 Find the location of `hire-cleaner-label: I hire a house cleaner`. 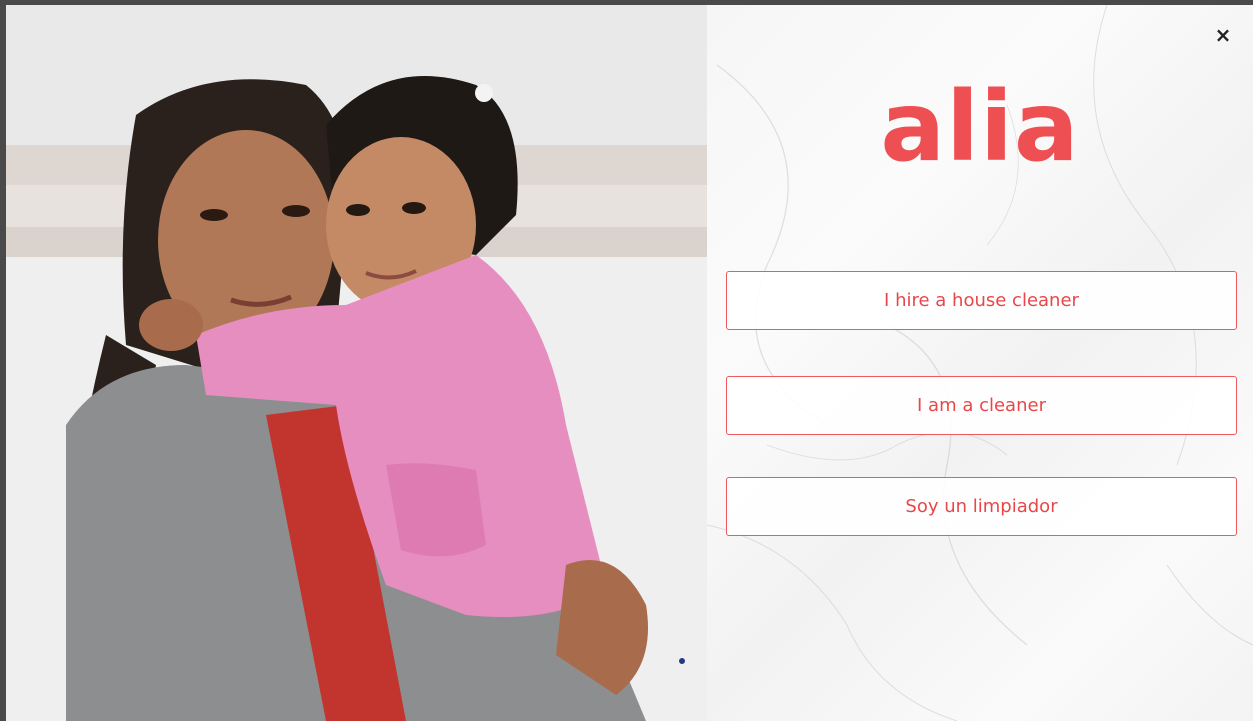

hire-cleaner-label: I hire a house cleaner is located at coordinates (981, 300).